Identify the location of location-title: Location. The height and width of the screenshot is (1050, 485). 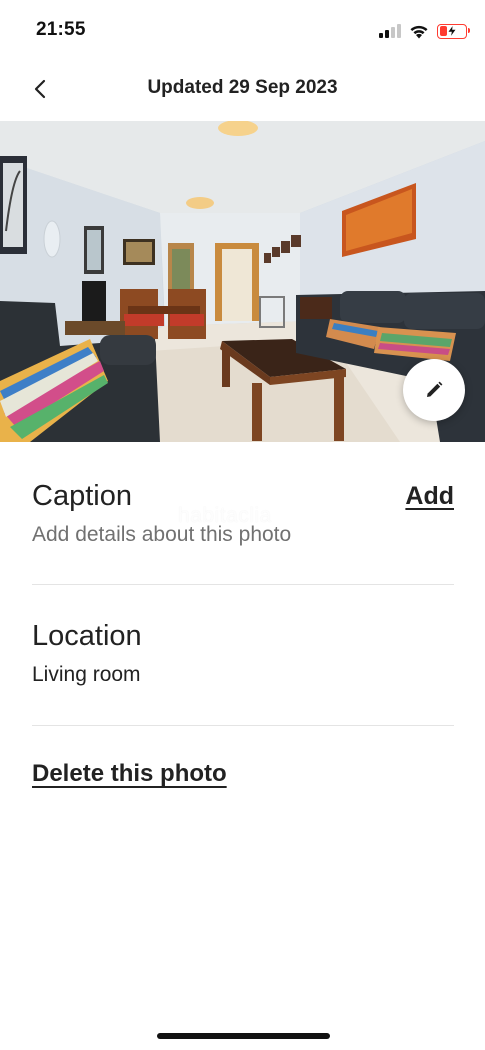
(87, 636).